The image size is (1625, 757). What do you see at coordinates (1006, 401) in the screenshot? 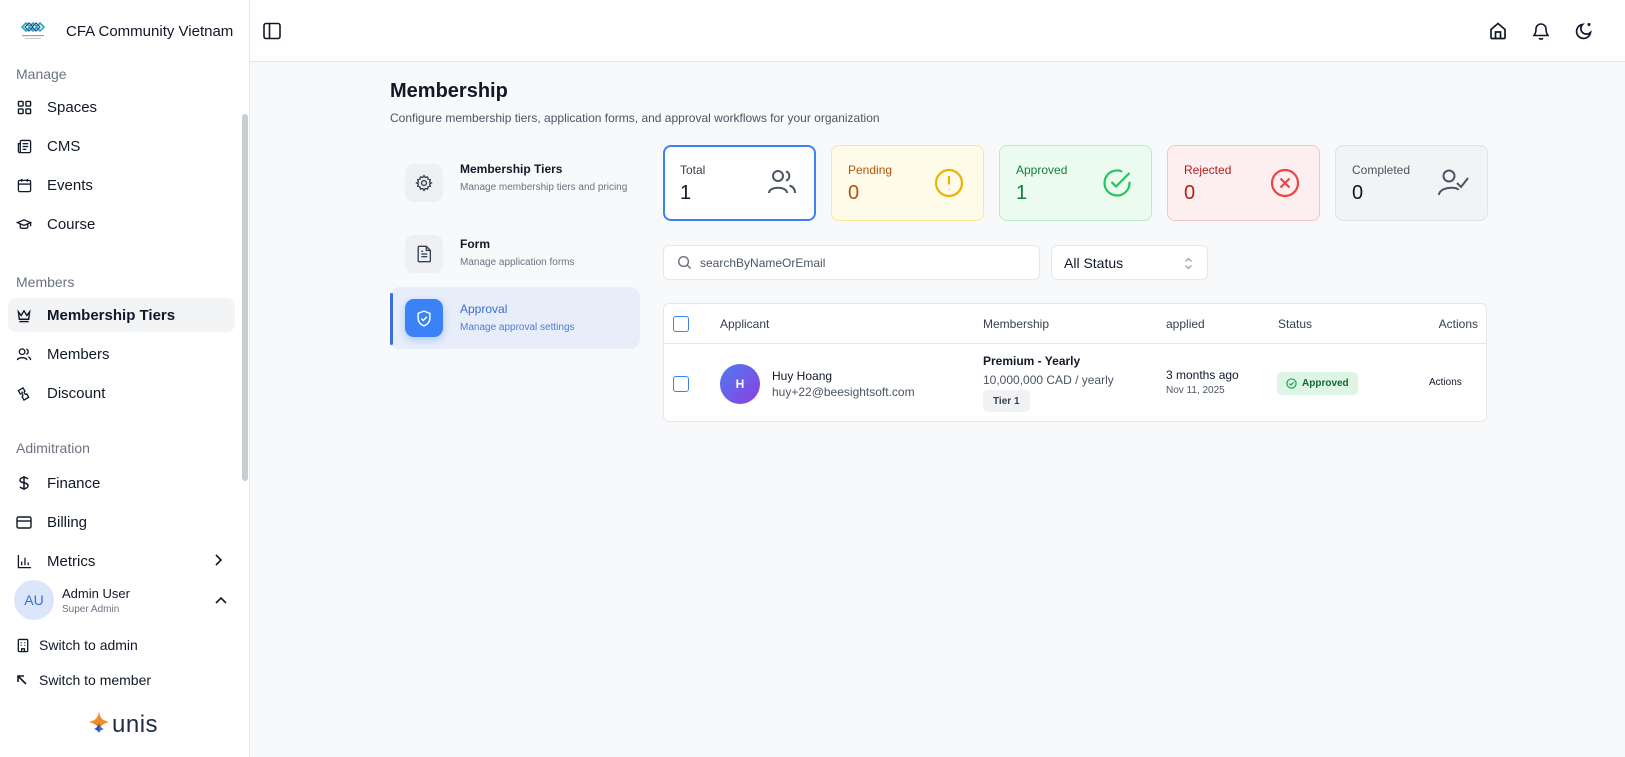
I see `tier-badge: Tier 1` at bounding box center [1006, 401].